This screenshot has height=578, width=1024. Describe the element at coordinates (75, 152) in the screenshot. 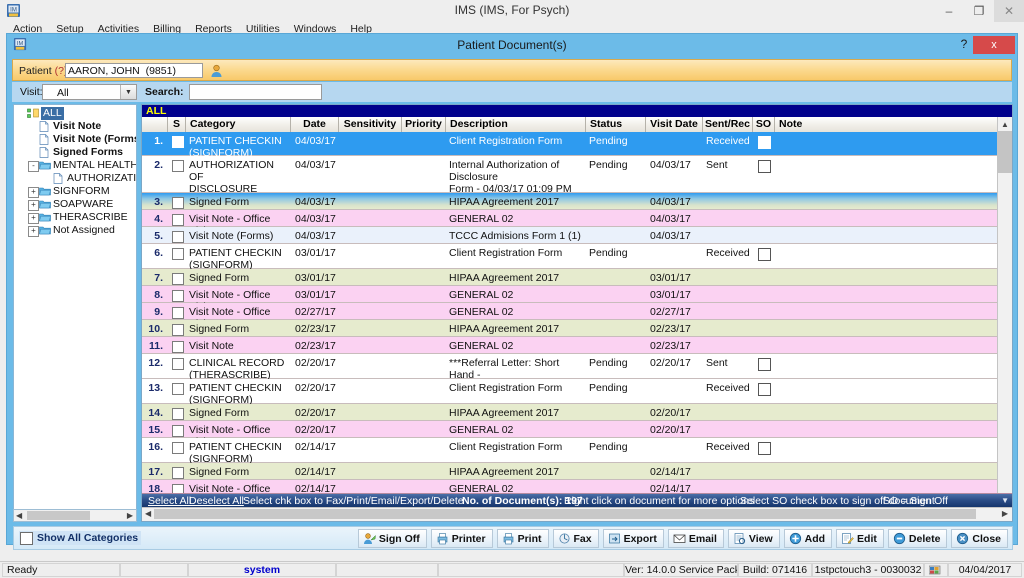

I see `tree-node-signed-forms: Signed Forms` at that location.